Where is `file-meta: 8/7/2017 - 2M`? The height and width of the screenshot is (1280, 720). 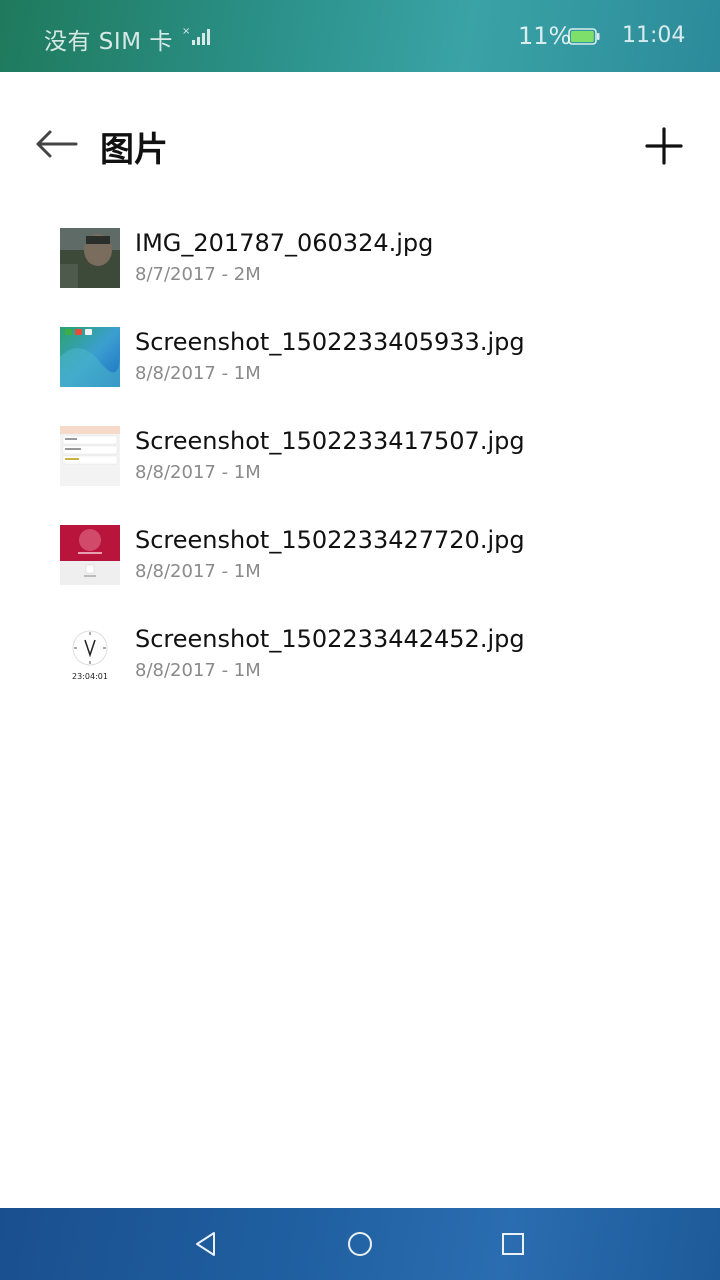 file-meta: 8/7/2017 - 2M is located at coordinates (198, 274).